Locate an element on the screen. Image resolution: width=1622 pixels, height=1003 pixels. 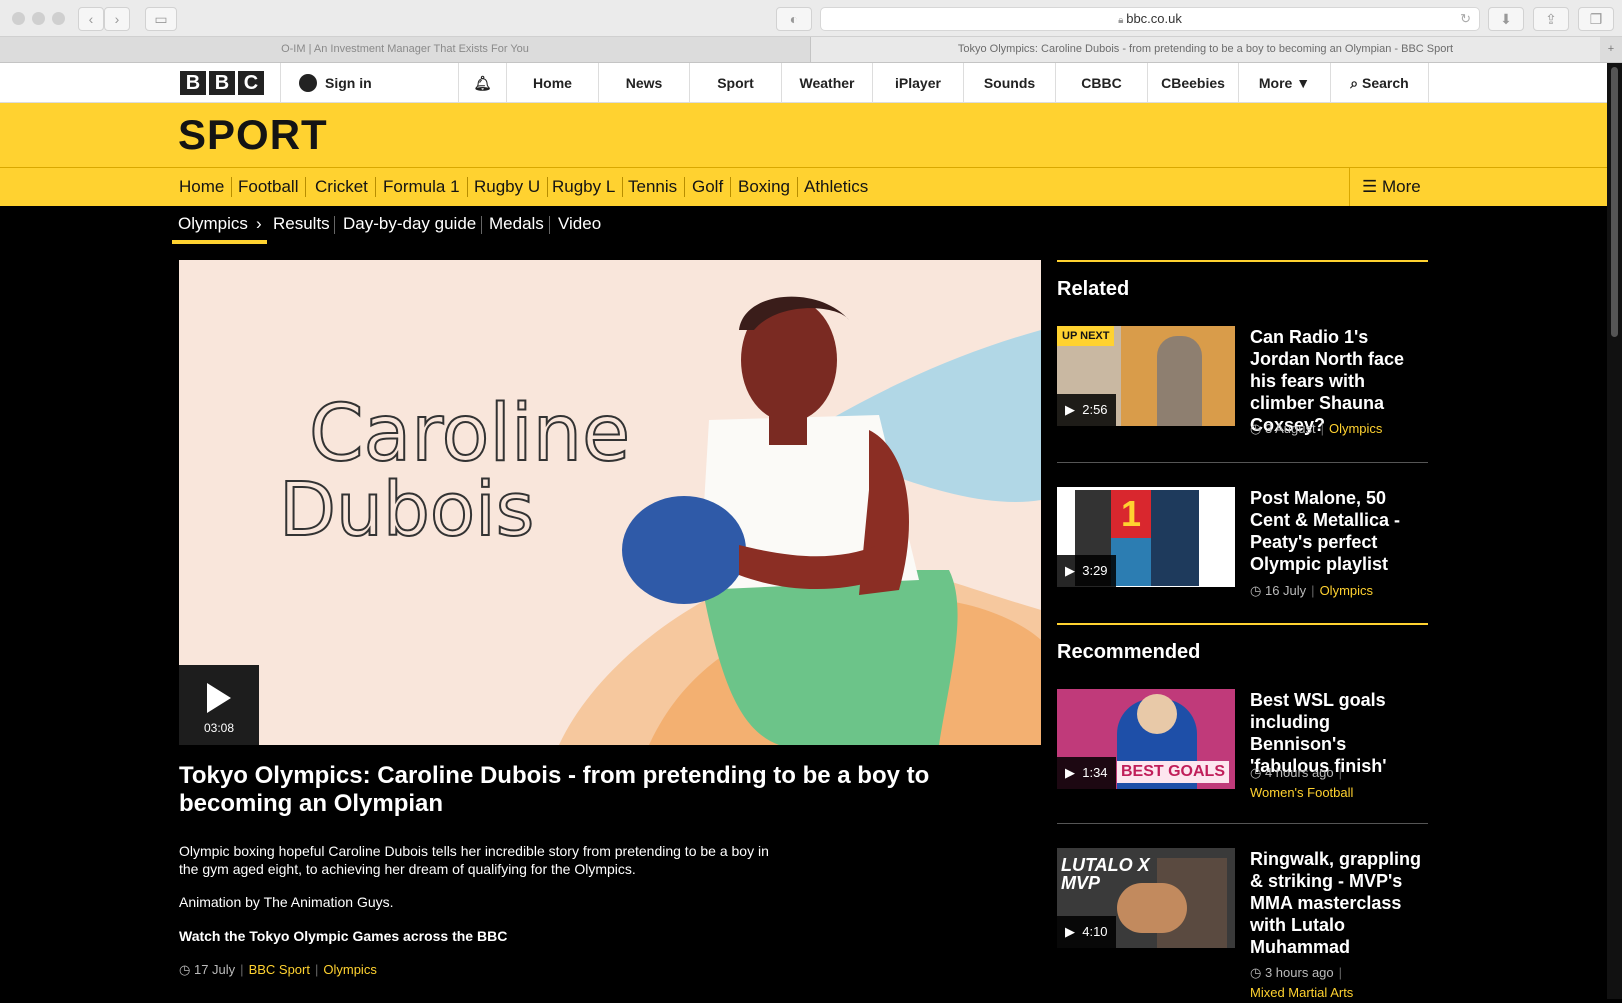
related-meta-1: ◷ 3 August | Olympics is located at coordinates (1316, 428).